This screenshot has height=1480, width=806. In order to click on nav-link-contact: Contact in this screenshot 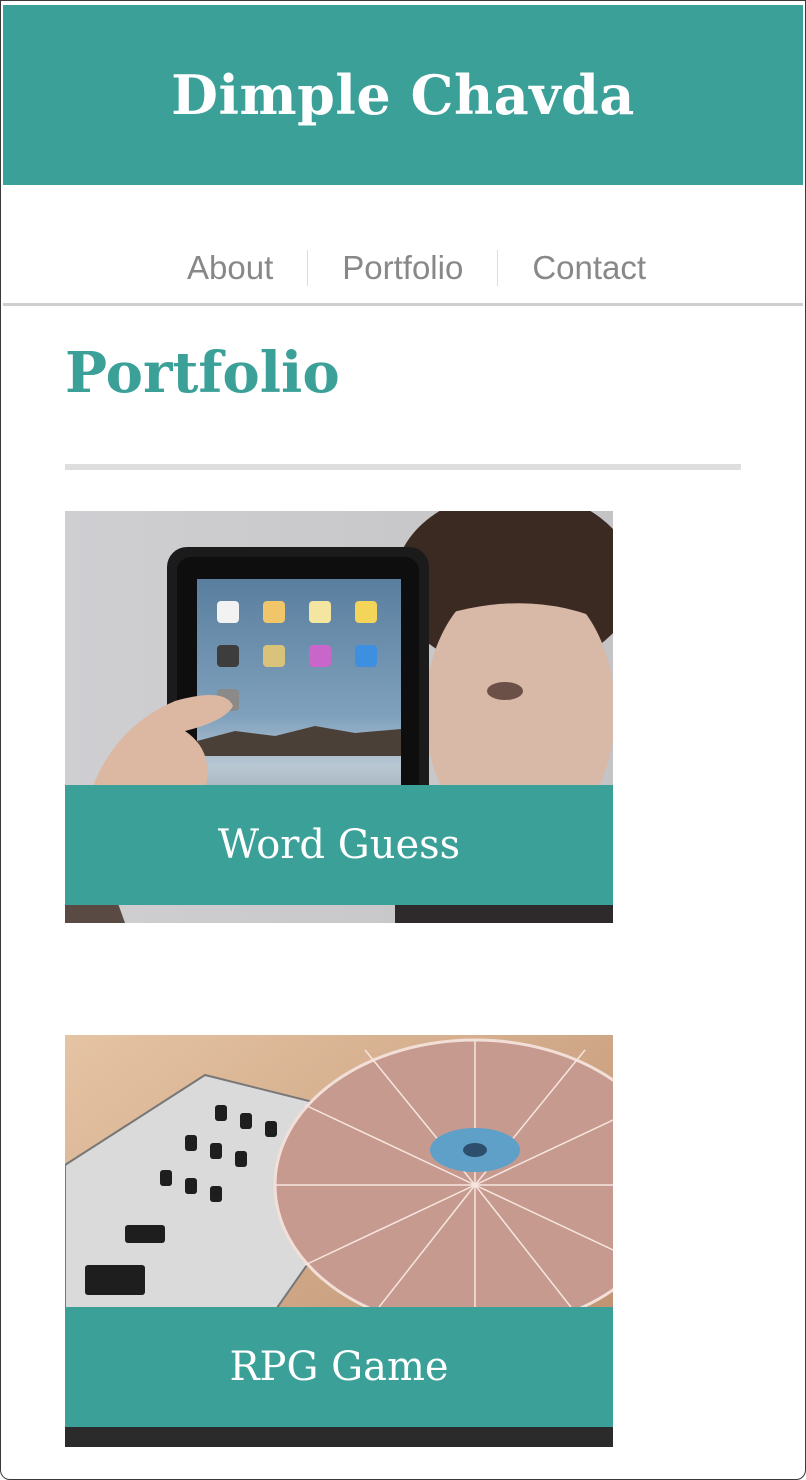, I will do `click(589, 268)`.